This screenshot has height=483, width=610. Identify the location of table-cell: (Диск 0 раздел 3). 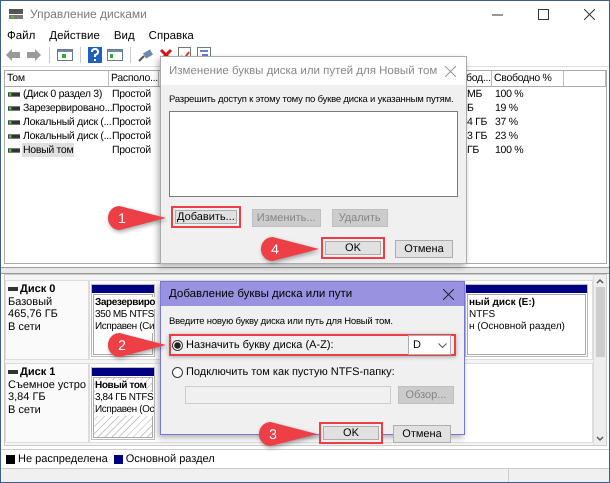
(63, 94).